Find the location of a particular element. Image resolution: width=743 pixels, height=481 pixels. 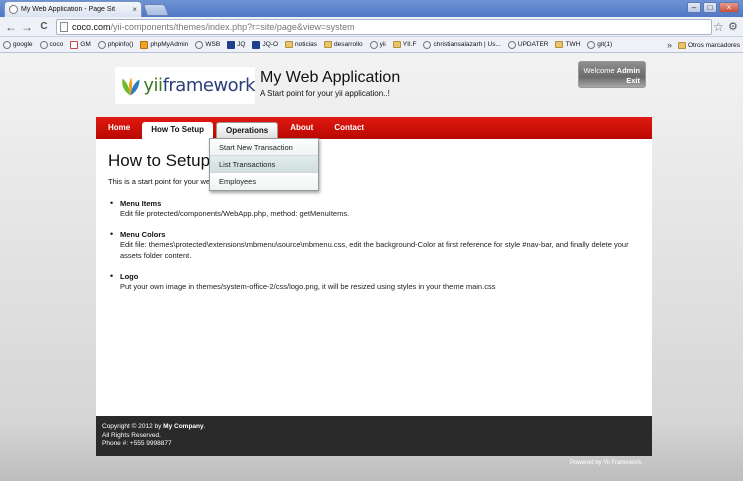

page-icon is located at coordinates (64, 27).